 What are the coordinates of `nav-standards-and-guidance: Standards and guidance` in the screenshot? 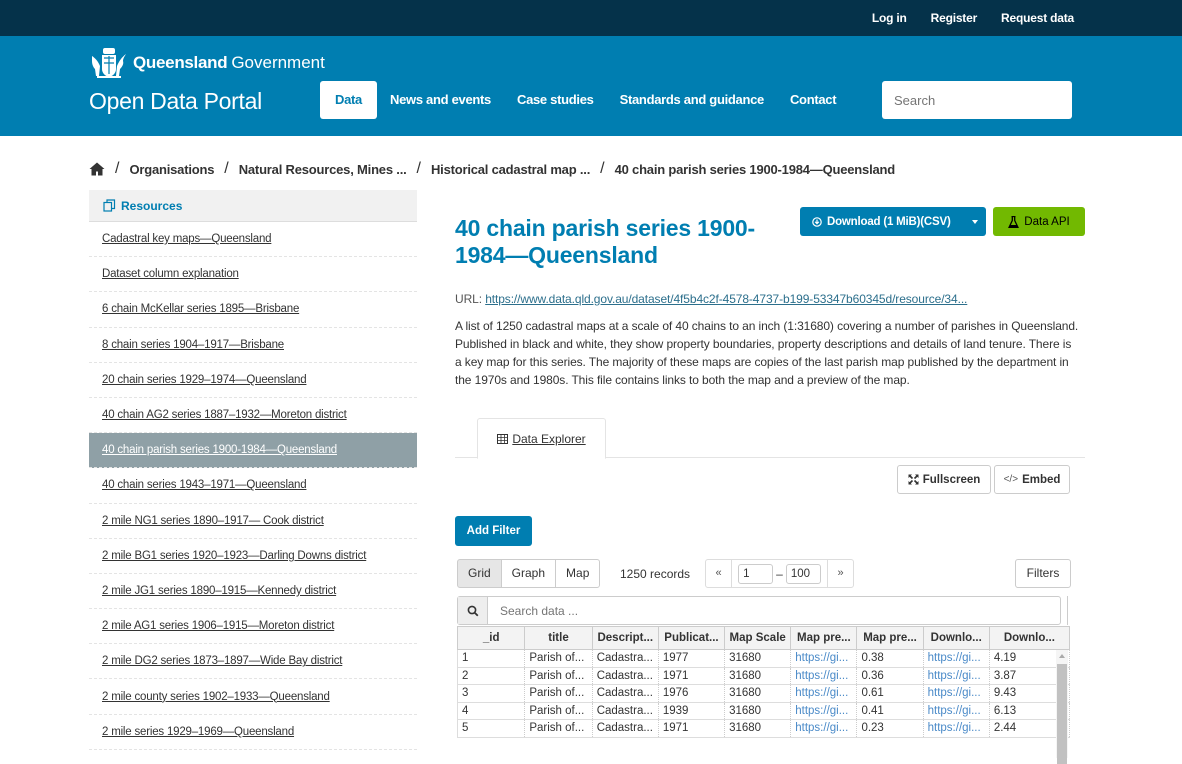 It's located at (692, 100).